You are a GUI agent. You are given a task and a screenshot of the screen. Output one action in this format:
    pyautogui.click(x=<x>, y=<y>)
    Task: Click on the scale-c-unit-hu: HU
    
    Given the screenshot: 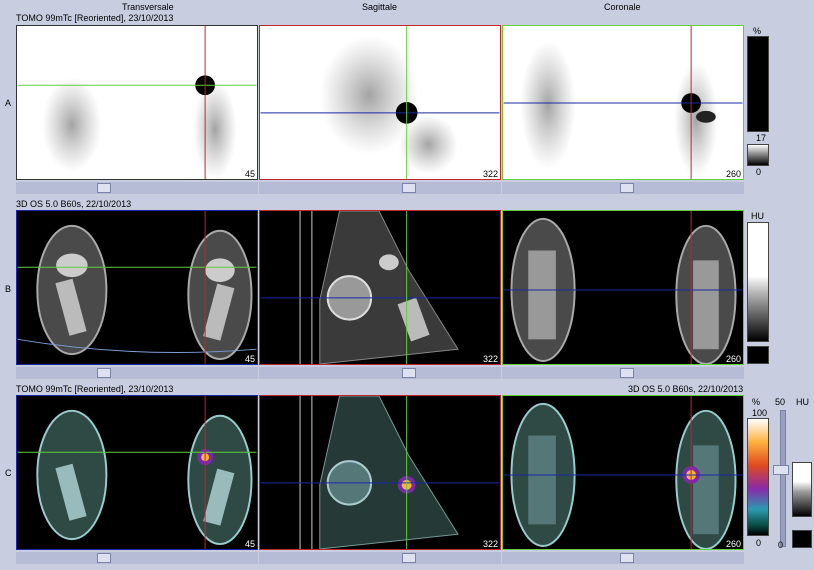 What is the action you would take?
    pyautogui.click(x=802, y=402)
    